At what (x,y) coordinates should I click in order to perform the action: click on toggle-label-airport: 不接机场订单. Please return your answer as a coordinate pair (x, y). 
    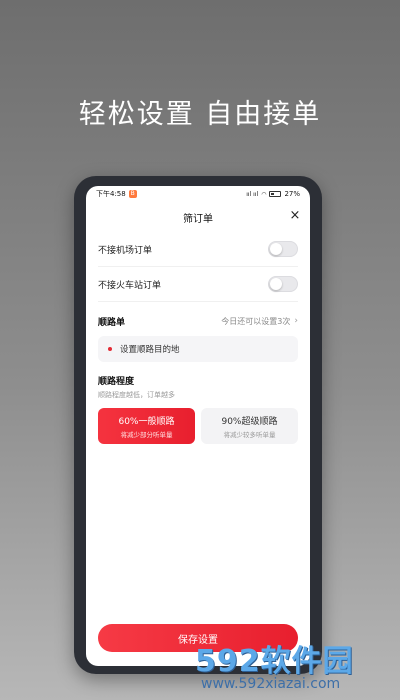
    Looking at the image, I should click on (125, 250).